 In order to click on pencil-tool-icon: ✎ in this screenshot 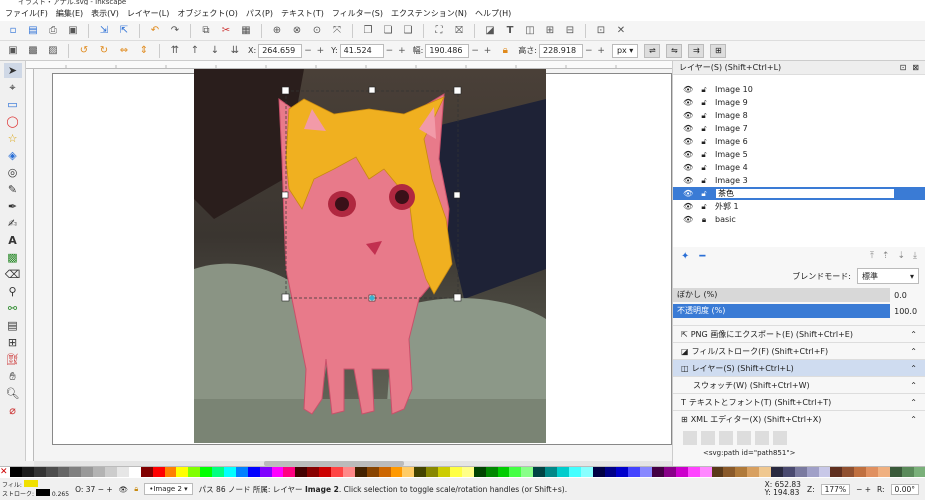, I will do `click(13, 189)`.